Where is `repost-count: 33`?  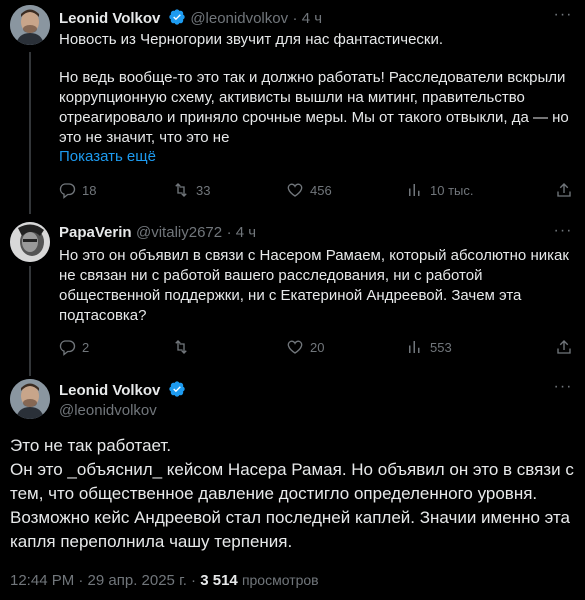
repost-count: 33 is located at coordinates (203, 190).